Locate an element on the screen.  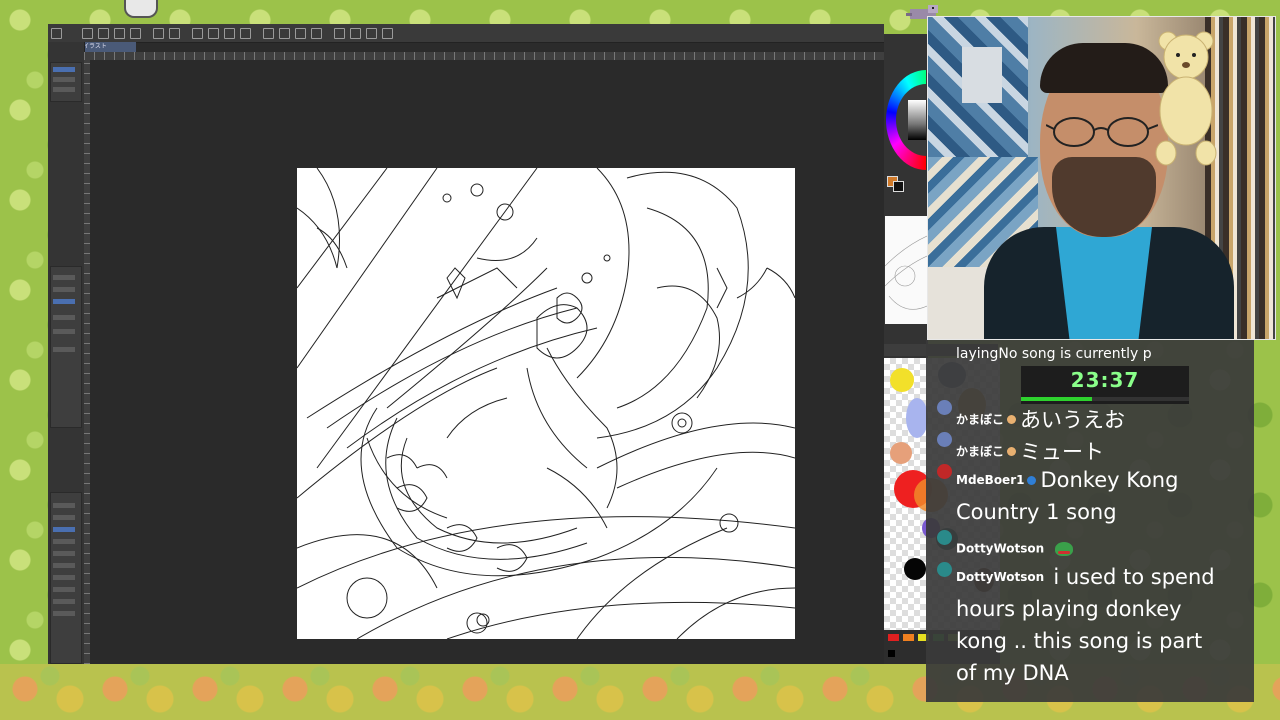
chat-message-continued: hours playing donkey is located at coordinates (1069, 609).